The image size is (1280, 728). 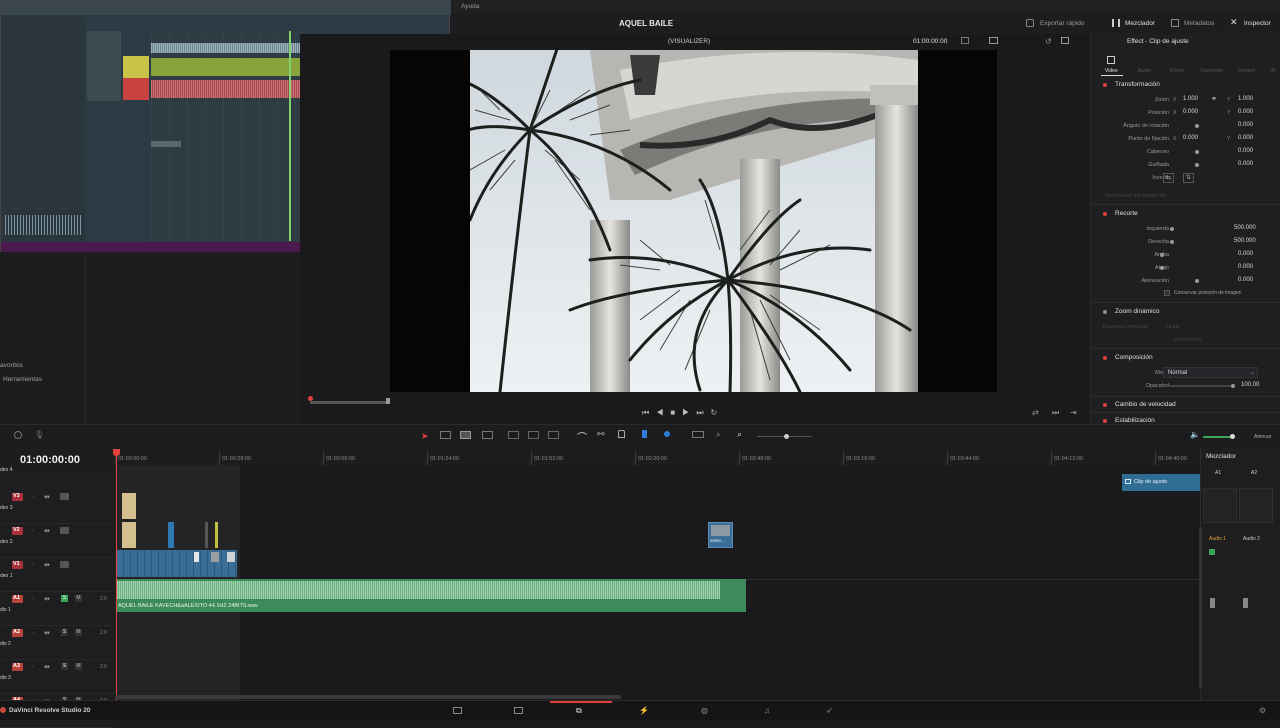 I want to click on opacity-field: 100.00, so click(x=1250, y=385).